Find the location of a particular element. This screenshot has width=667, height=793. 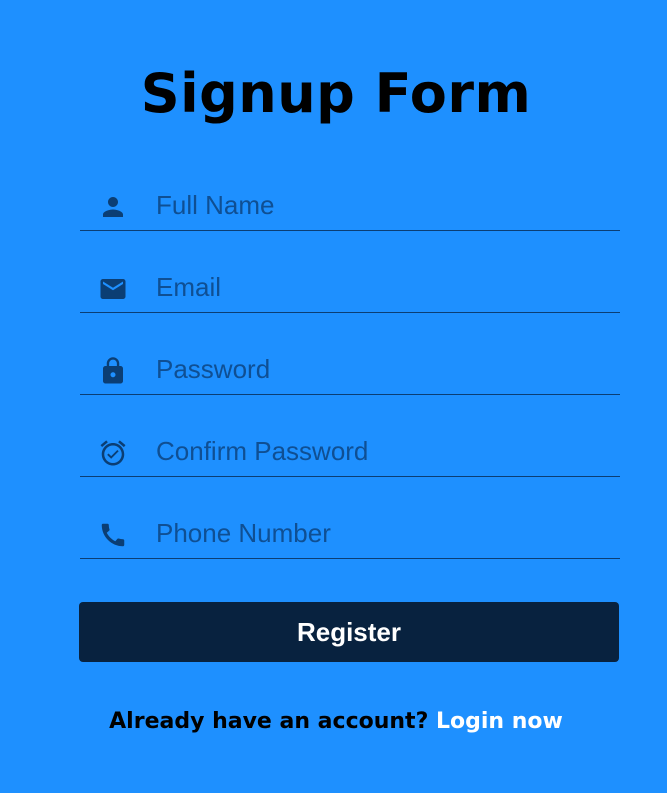

password-field is located at coordinates (350, 369).